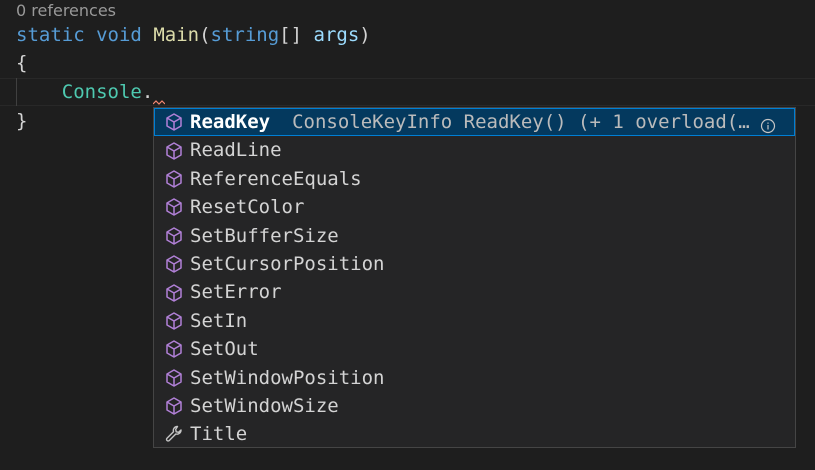 The image size is (815, 470). Describe the element at coordinates (336, 35) in the screenshot. I see `parameter-args: args` at that location.